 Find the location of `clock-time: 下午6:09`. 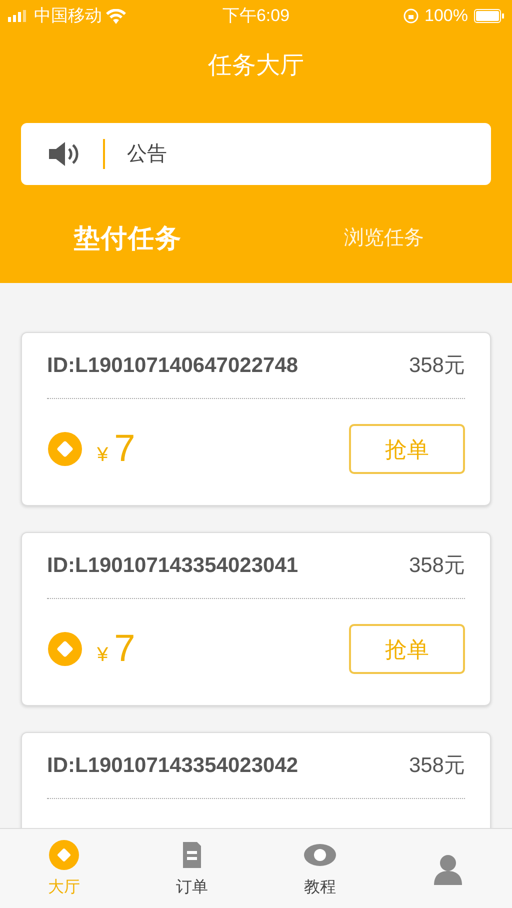

clock-time: 下午6:09 is located at coordinates (256, 16).